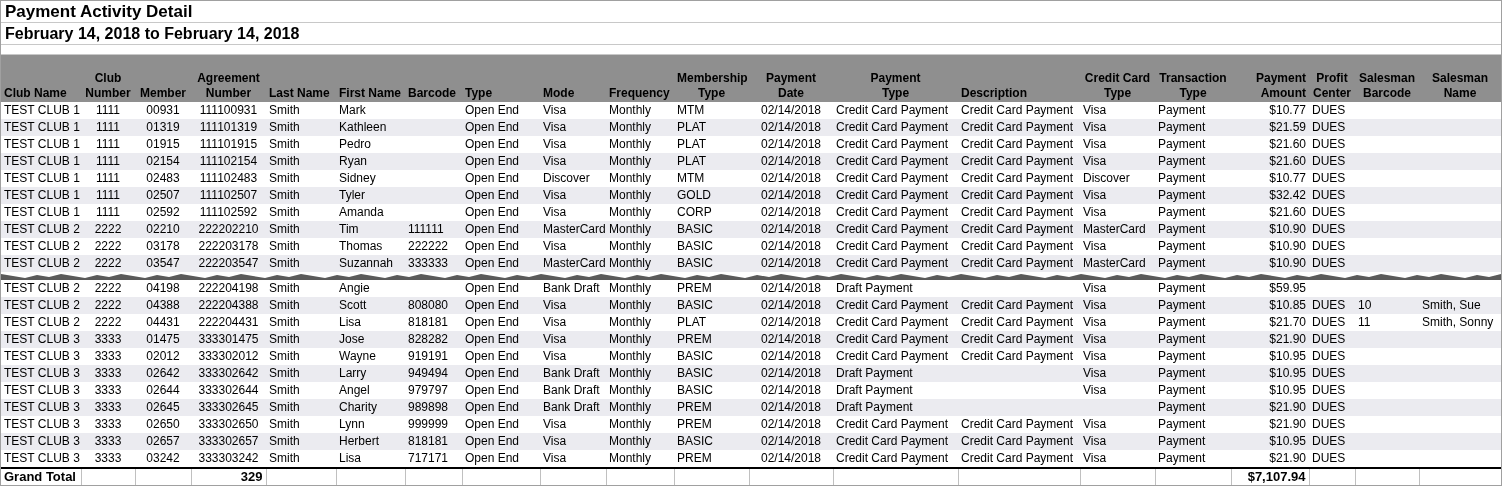 This screenshot has height=486, width=1502. Describe the element at coordinates (228, 78) in the screenshot. I see `column-header: Agreement Number` at that location.